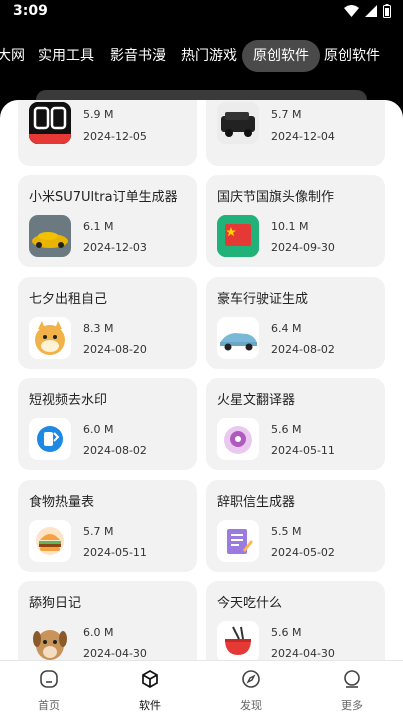 This screenshot has height=718, width=403. Describe the element at coordinates (98, 328) in the screenshot. I see `card-size: 8.3 M` at that location.